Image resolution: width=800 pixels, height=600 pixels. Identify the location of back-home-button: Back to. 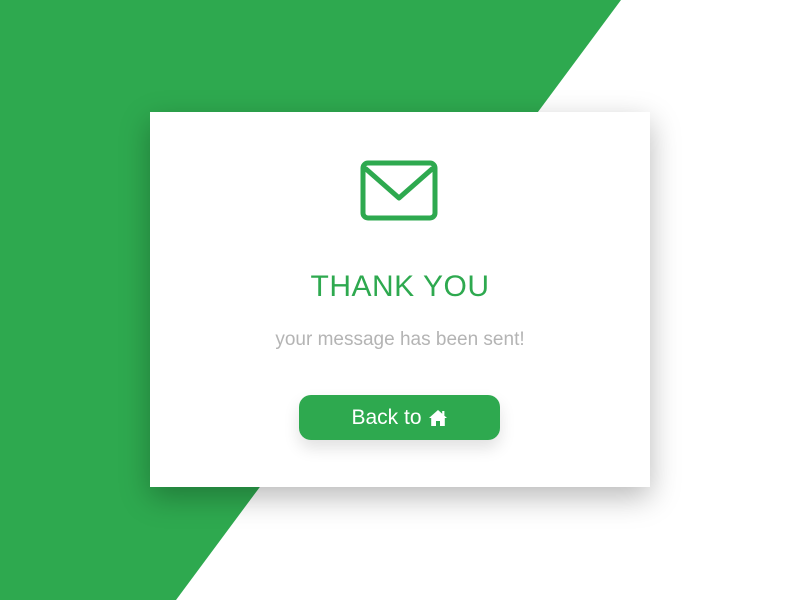
(399, 417).